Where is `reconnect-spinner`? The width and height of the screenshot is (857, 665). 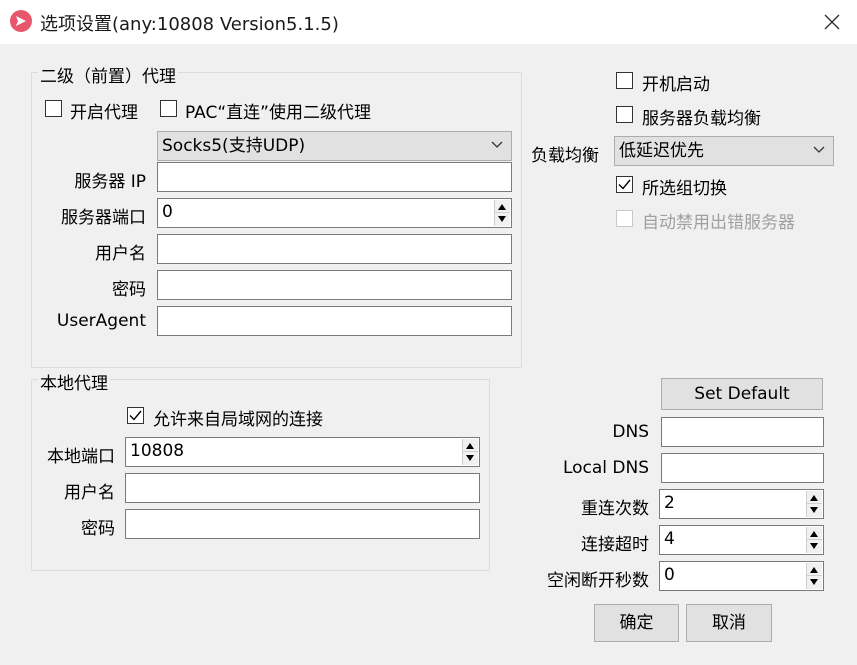
reconnect-spinner is located at coordinates (814, 504).